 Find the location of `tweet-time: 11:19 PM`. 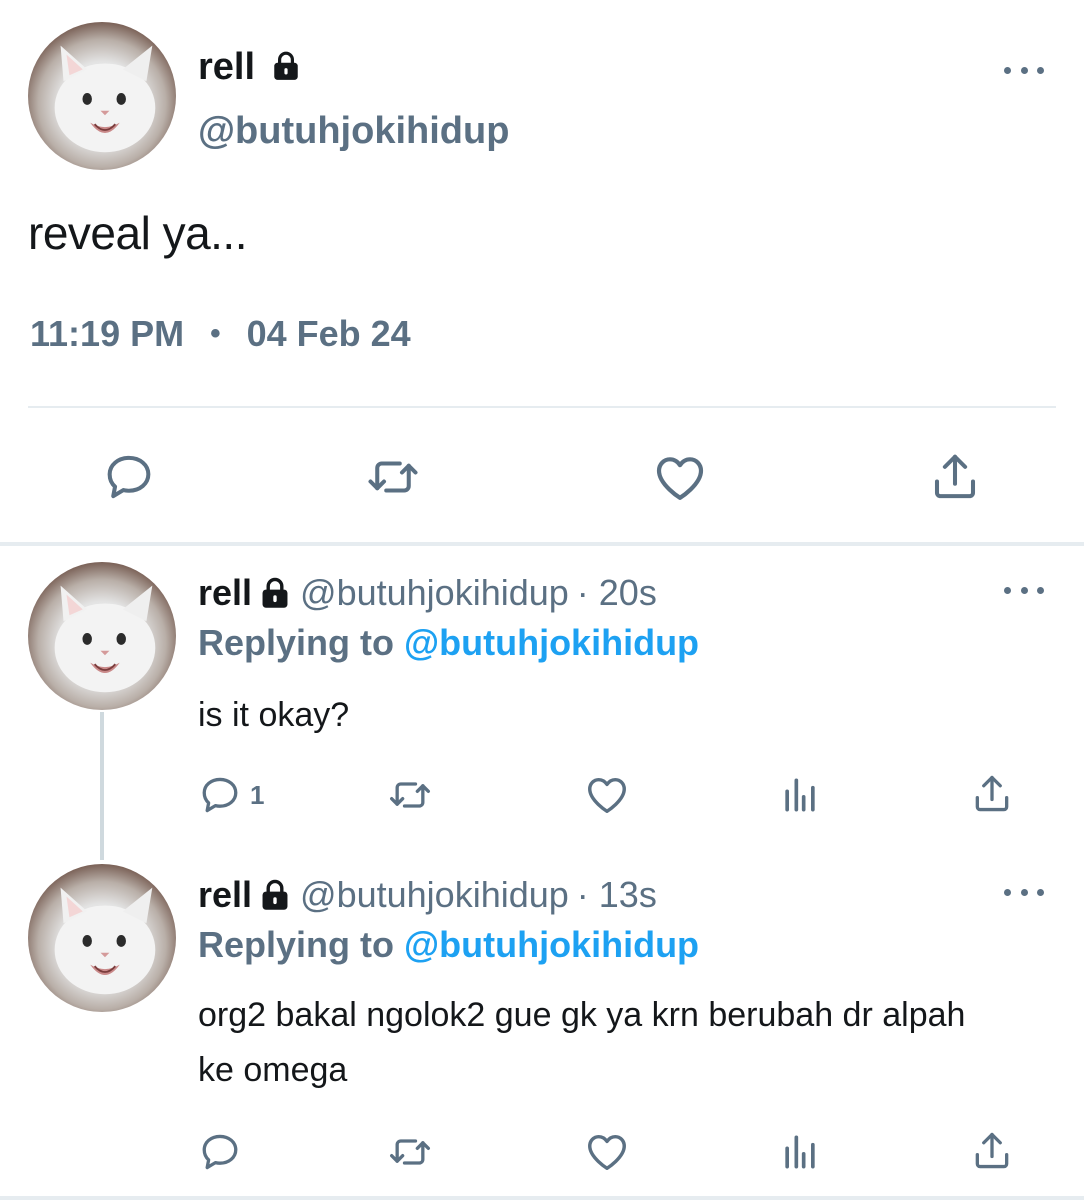

tweet-time: 11:19 PM is located at coordinates (107, 333).